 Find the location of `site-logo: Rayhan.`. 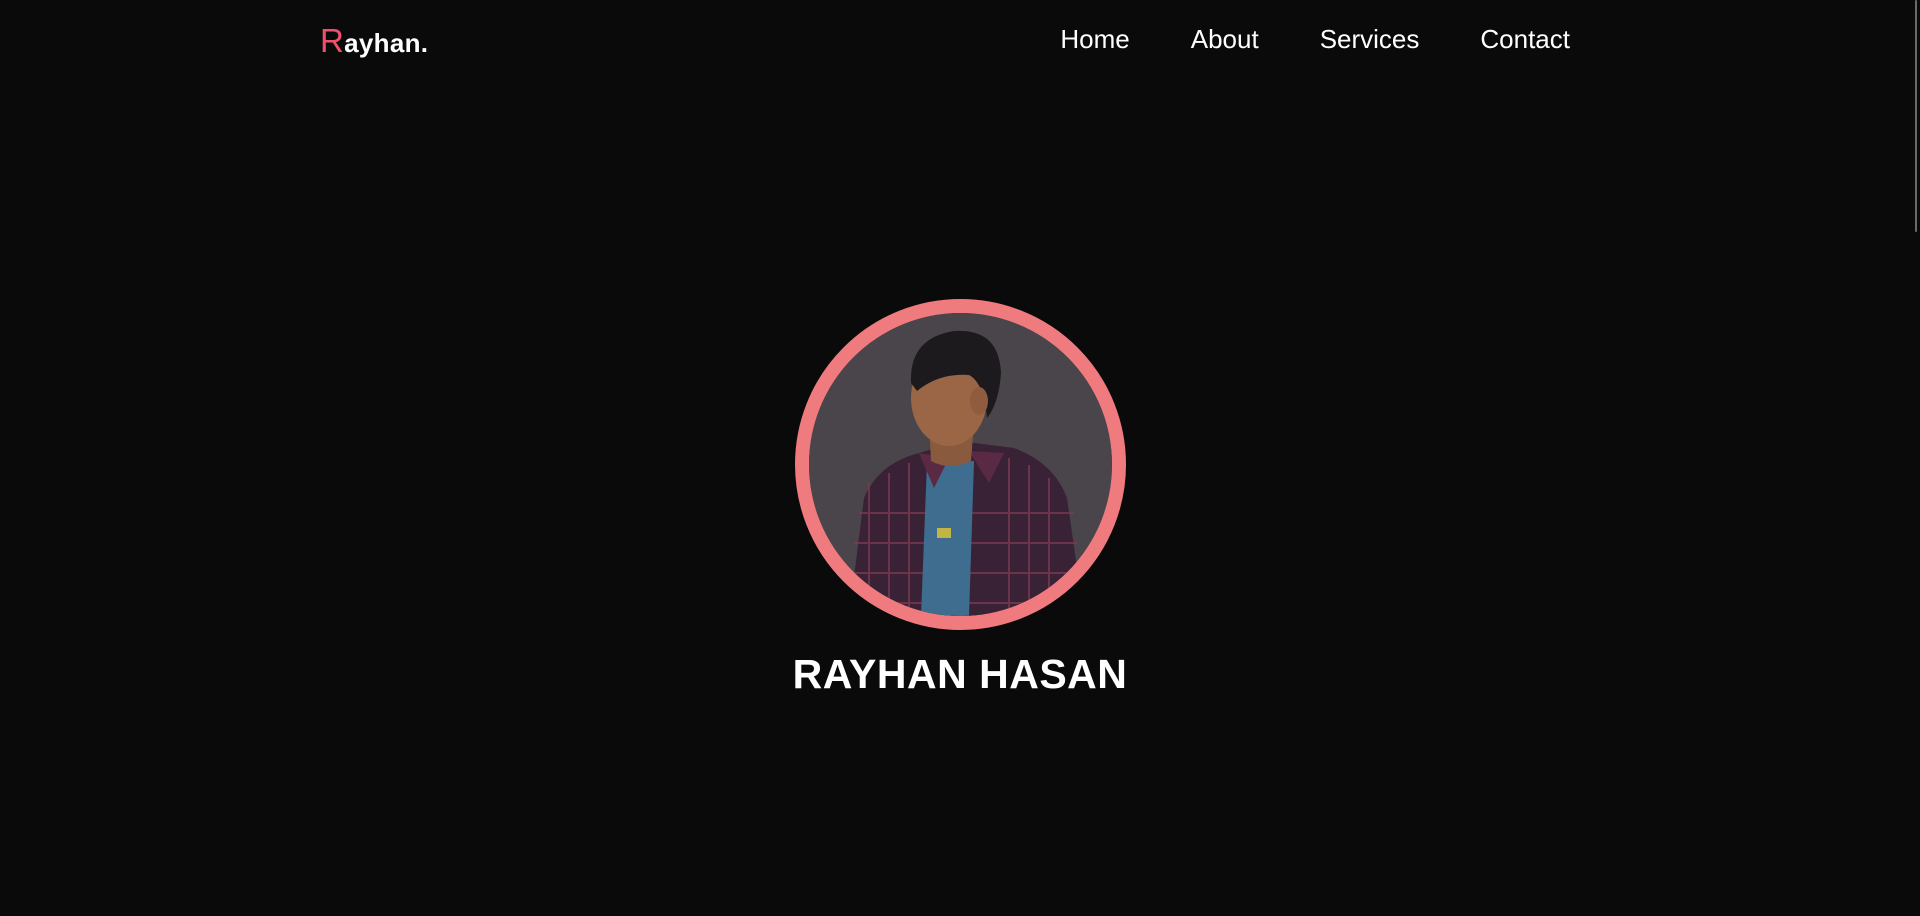

site-logo: Rayhan. is located at coordinates (374, 41).